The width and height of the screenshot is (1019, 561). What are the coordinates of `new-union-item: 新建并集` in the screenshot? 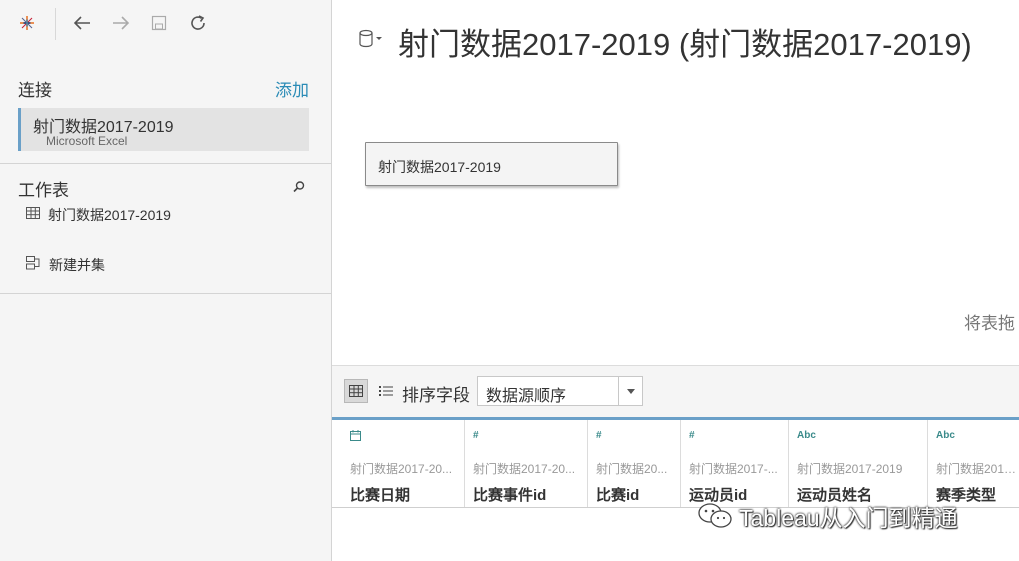 It's located at (65, 265).